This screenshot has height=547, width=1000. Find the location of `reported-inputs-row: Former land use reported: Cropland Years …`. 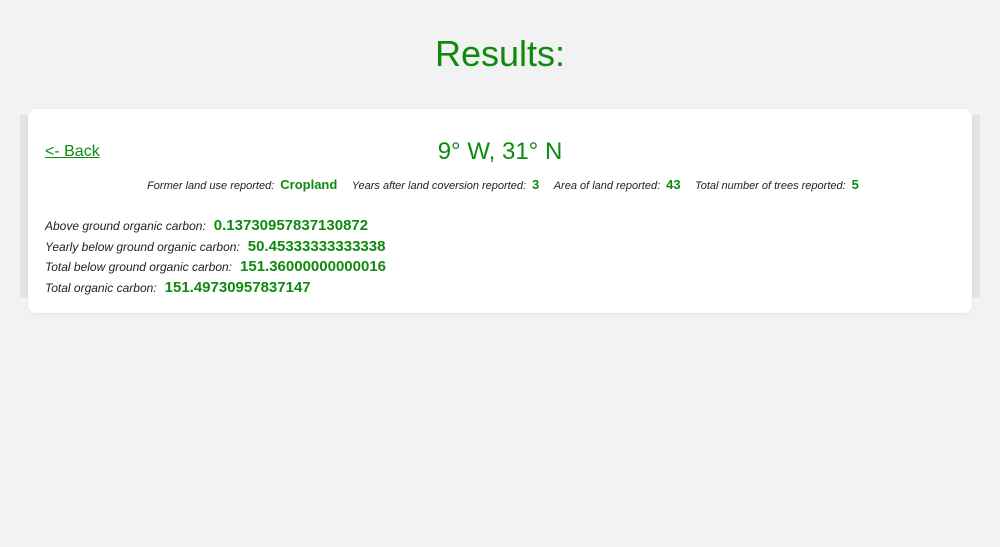

reported-inputs-row: Former land use reported: Cropland Years … is located at coordinates (500, 185).